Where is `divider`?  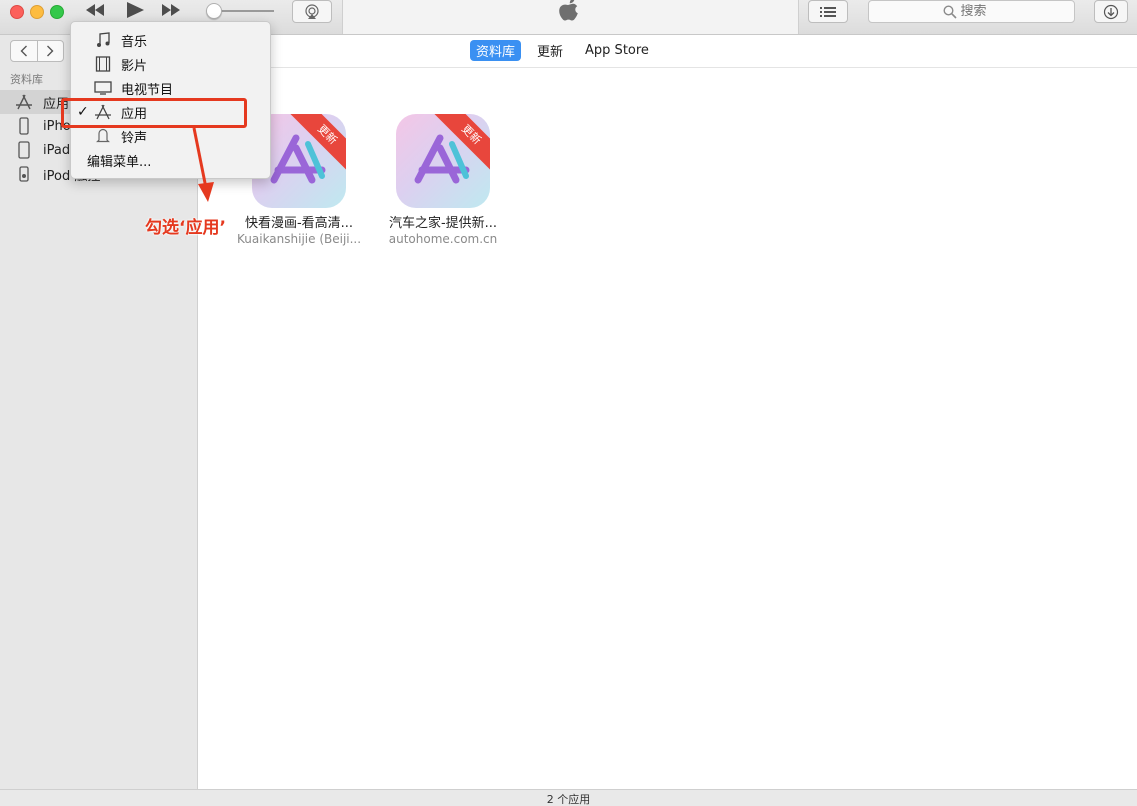 divider is located at coordinates (667, 67).